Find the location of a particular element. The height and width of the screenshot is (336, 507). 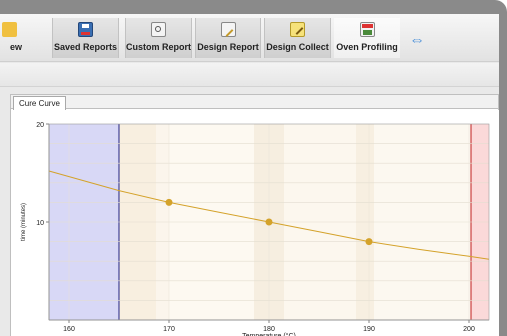

custom-report-button: Custom Report is located at coordinates (158, 38).